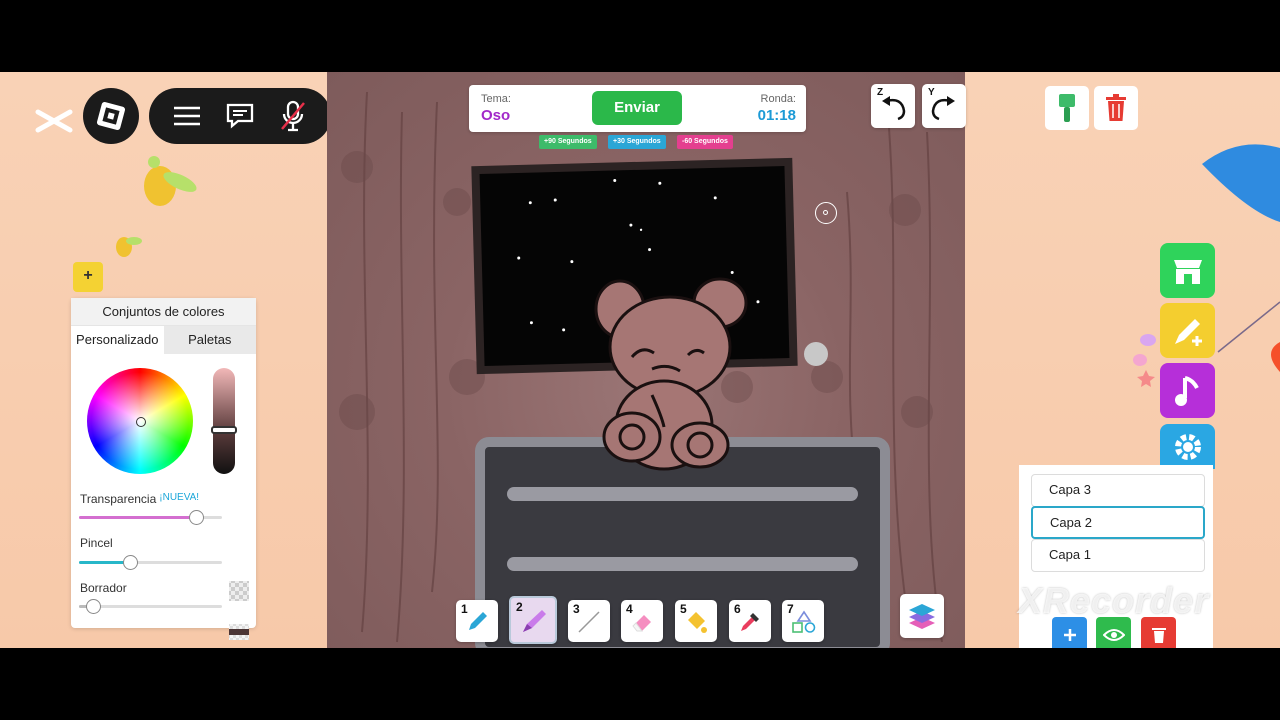 This screenshot has width=1280, height=720. I want to click on color-wheel-cursor, so click(141, 422).